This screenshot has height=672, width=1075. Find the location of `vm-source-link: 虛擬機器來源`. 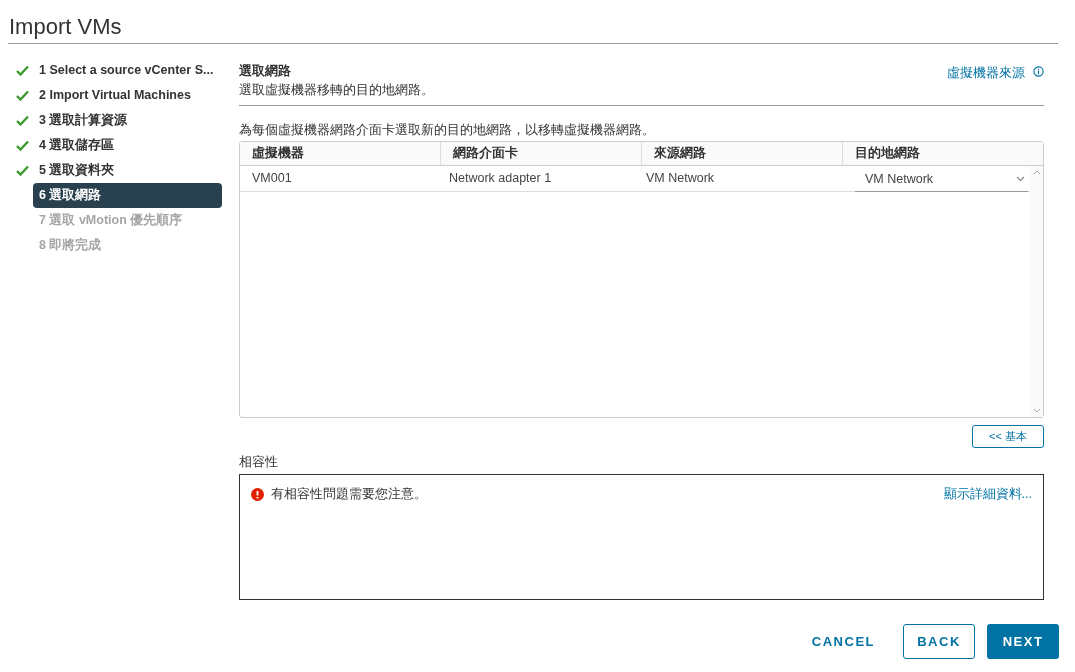

vm-source-link: 虛擬機器來源 is located at coordinates (986, 73).